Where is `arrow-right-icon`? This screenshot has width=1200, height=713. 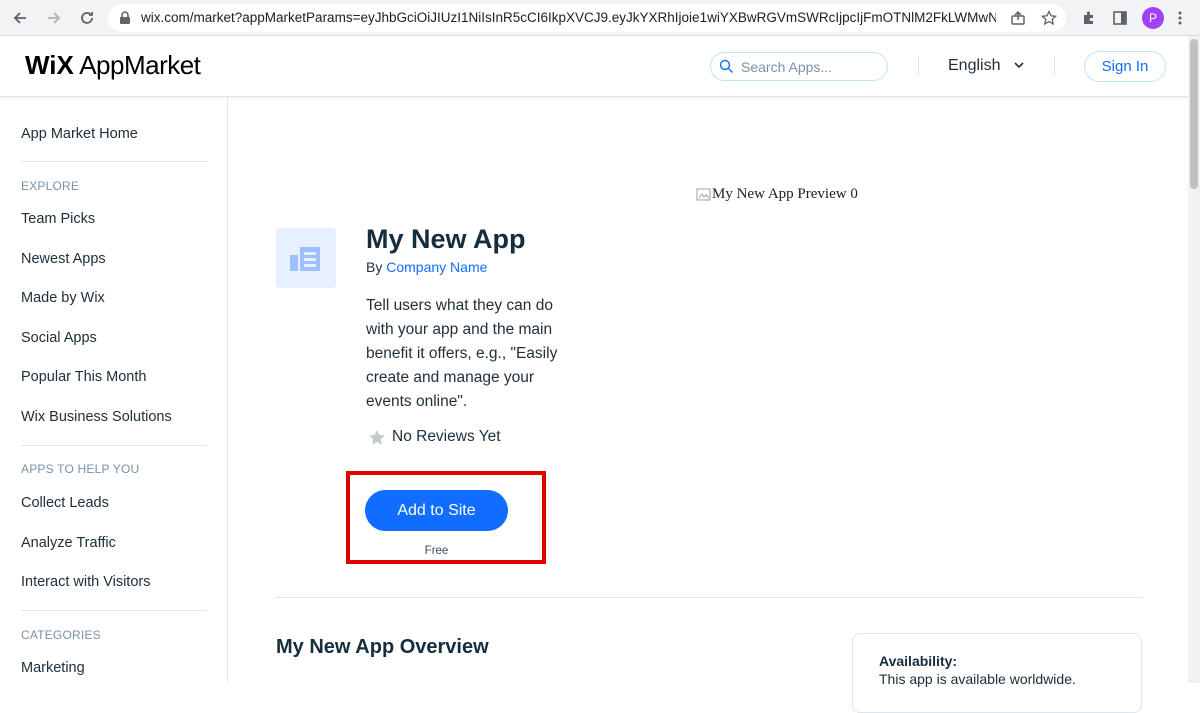
arrow-right-icon is located at coordinates (54, 18).